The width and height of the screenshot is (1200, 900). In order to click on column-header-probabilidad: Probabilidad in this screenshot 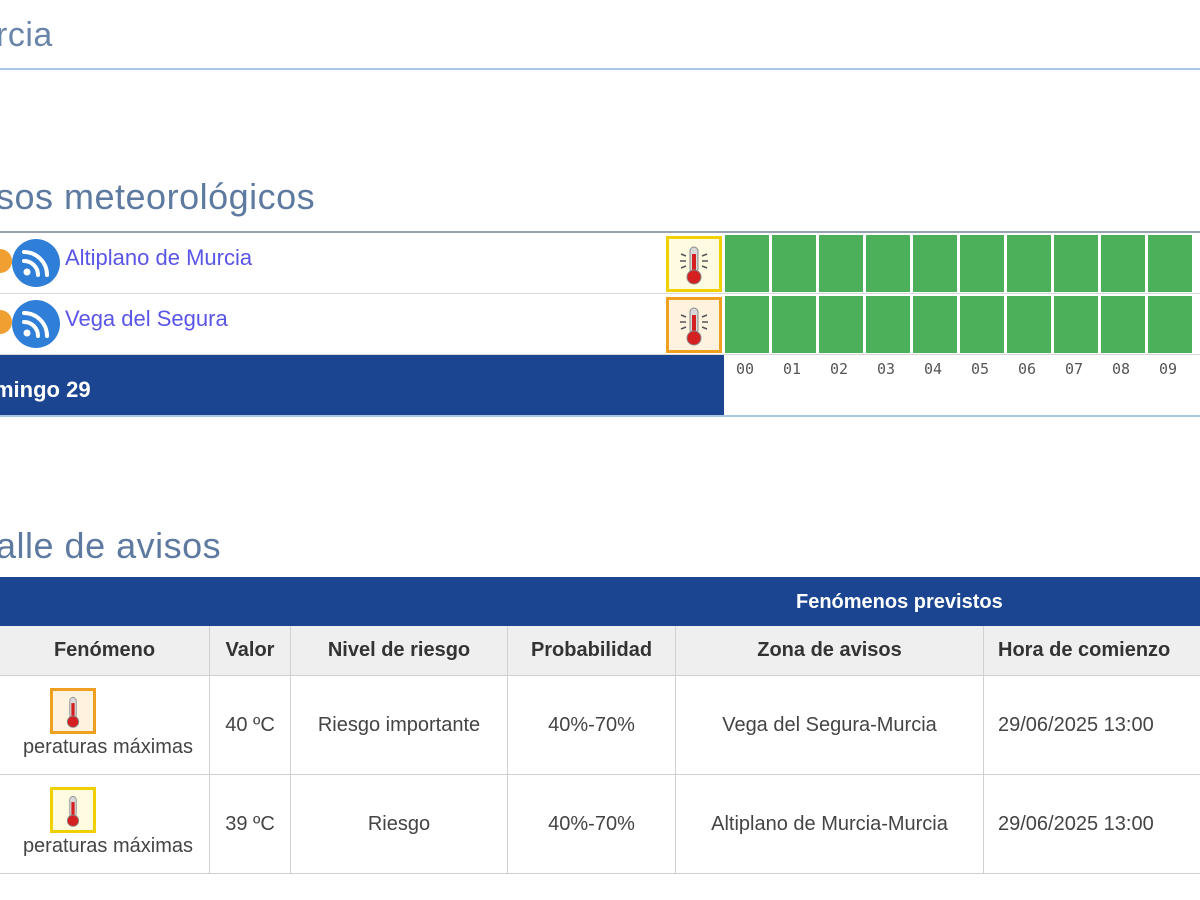, I will do `click(592, 650)`.